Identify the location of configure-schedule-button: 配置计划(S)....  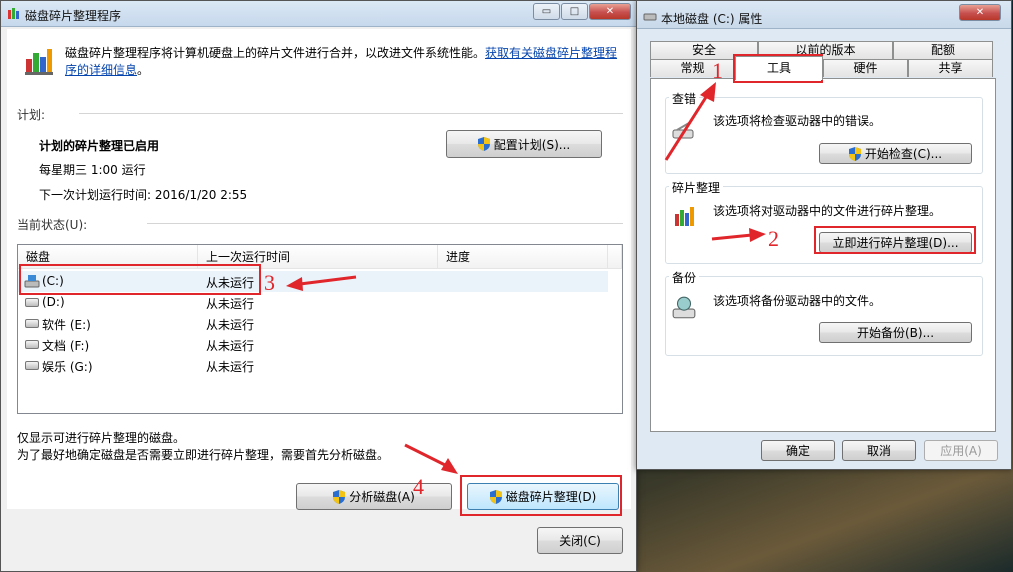
(524, 144).